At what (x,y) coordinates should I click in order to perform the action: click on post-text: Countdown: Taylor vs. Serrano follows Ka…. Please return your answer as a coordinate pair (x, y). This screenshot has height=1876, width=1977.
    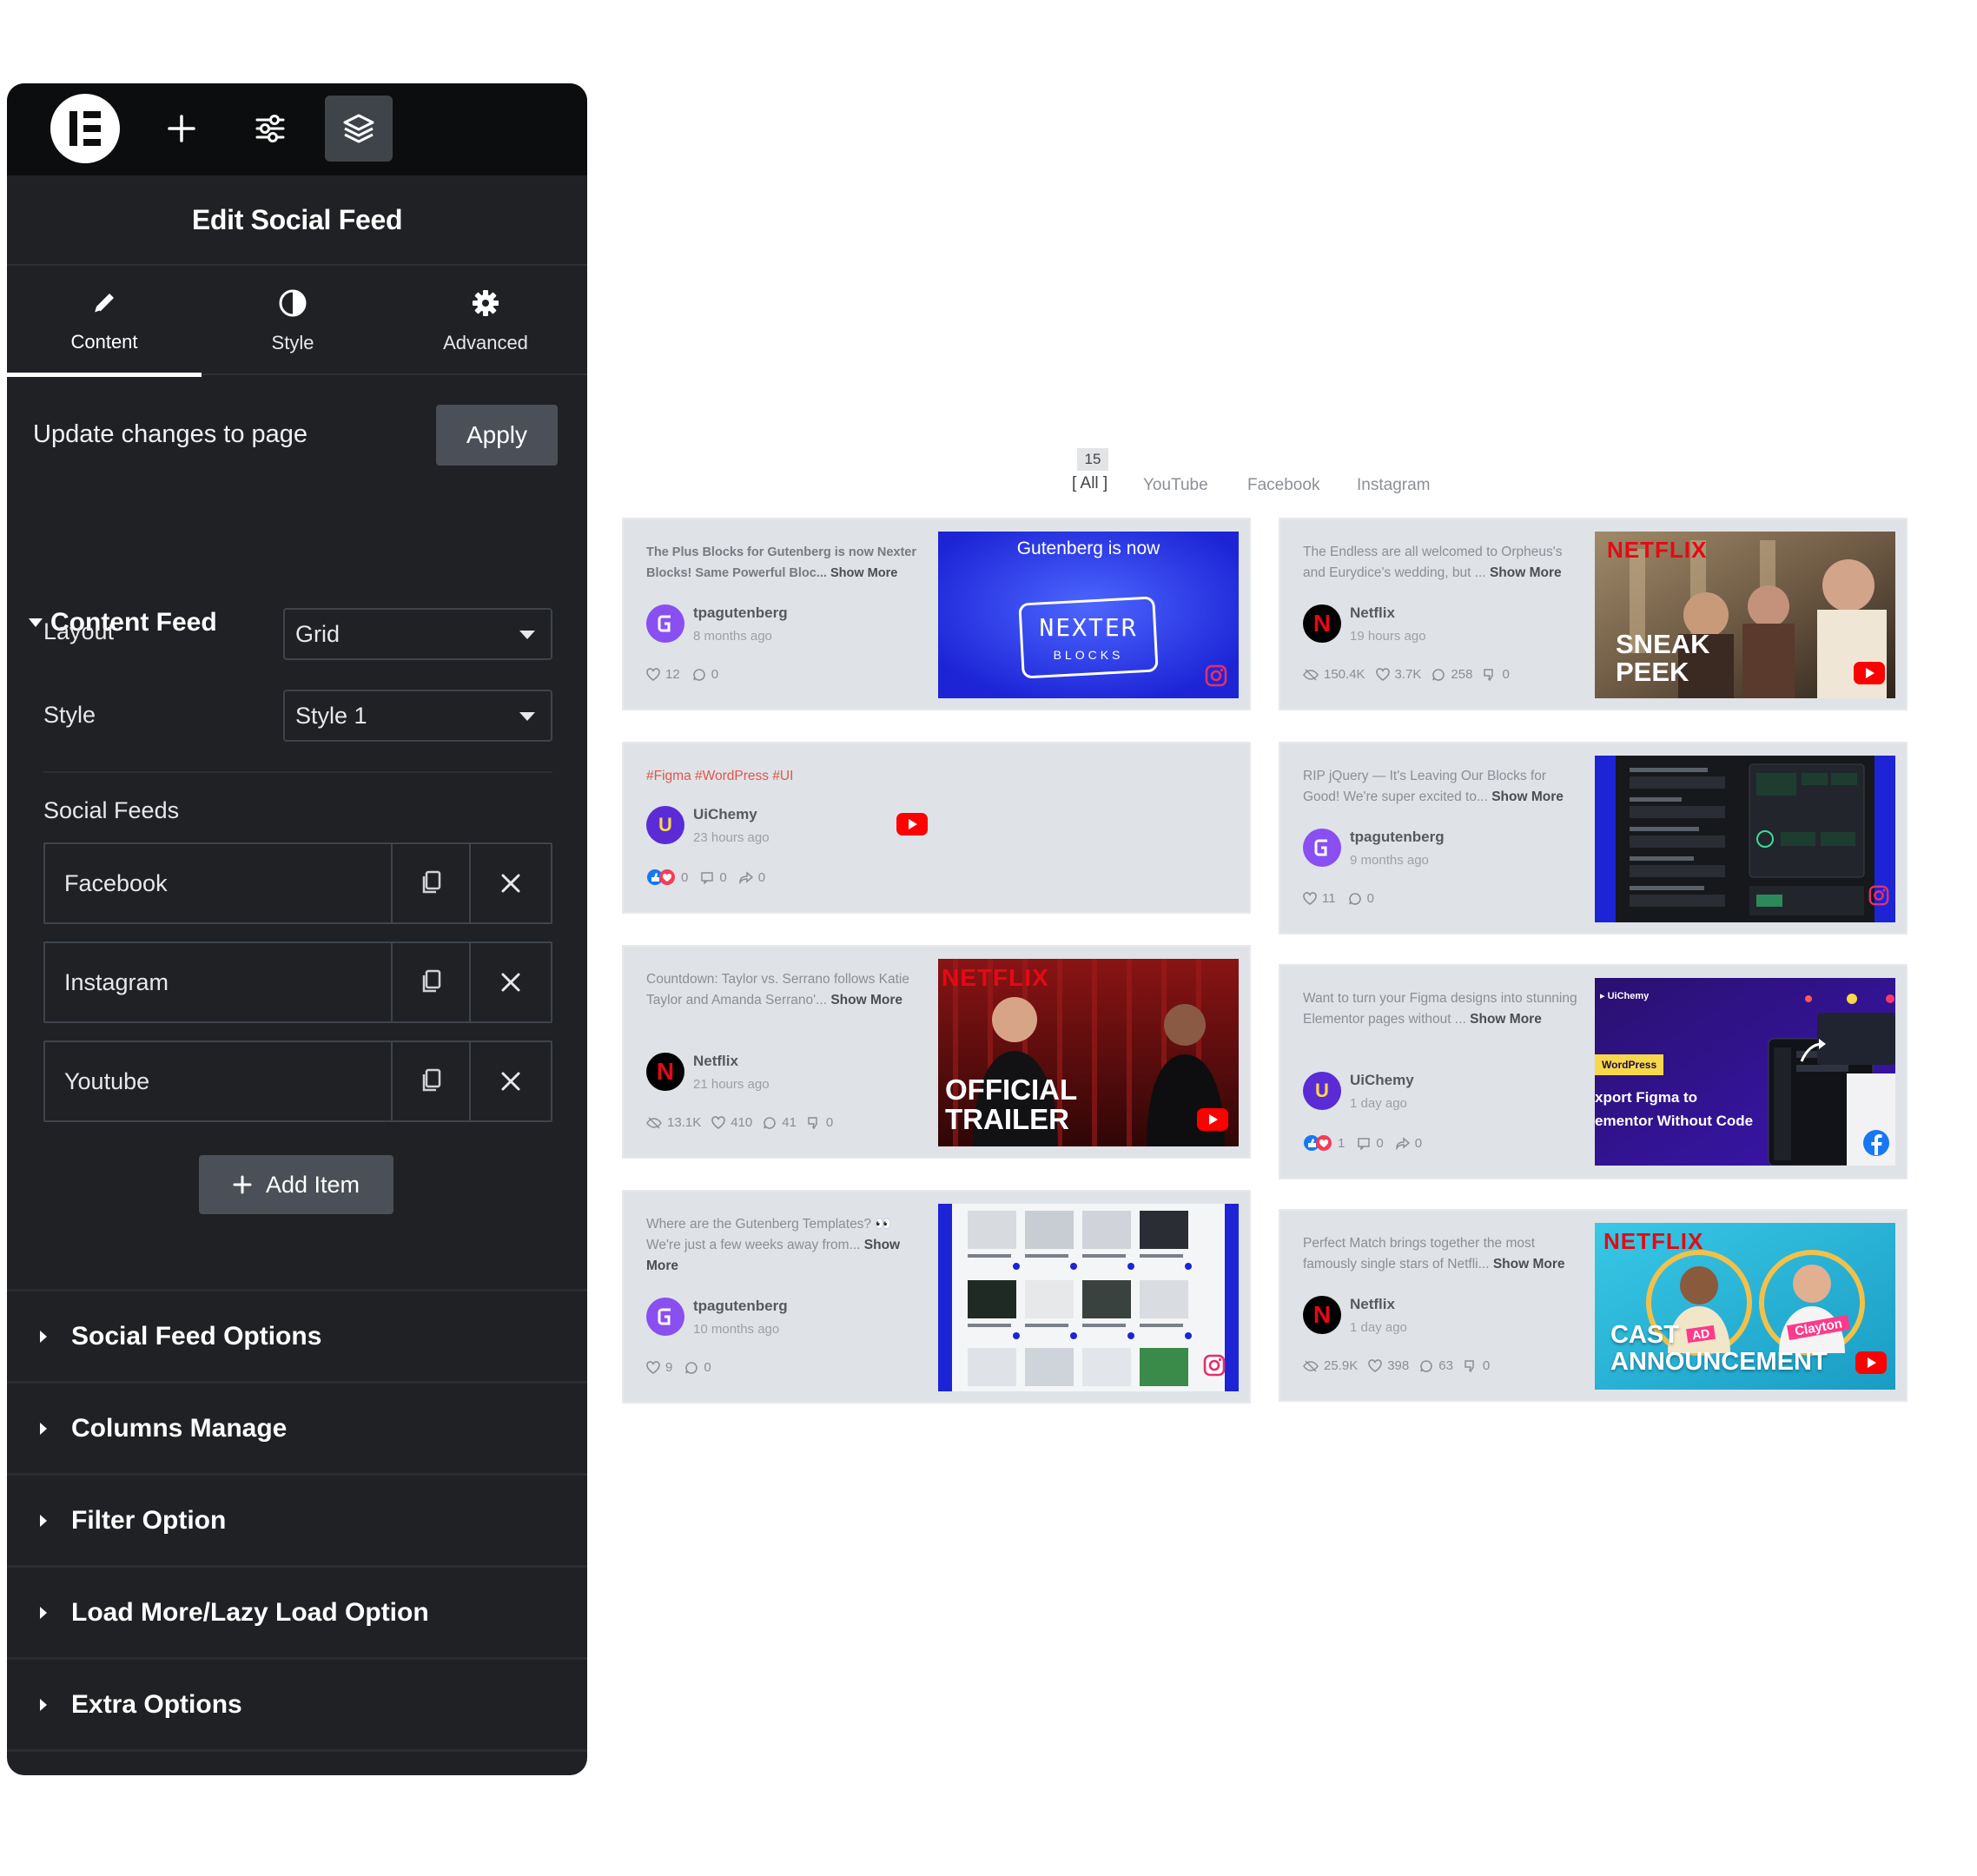
    Looking at the image, I should click on (777, 989).